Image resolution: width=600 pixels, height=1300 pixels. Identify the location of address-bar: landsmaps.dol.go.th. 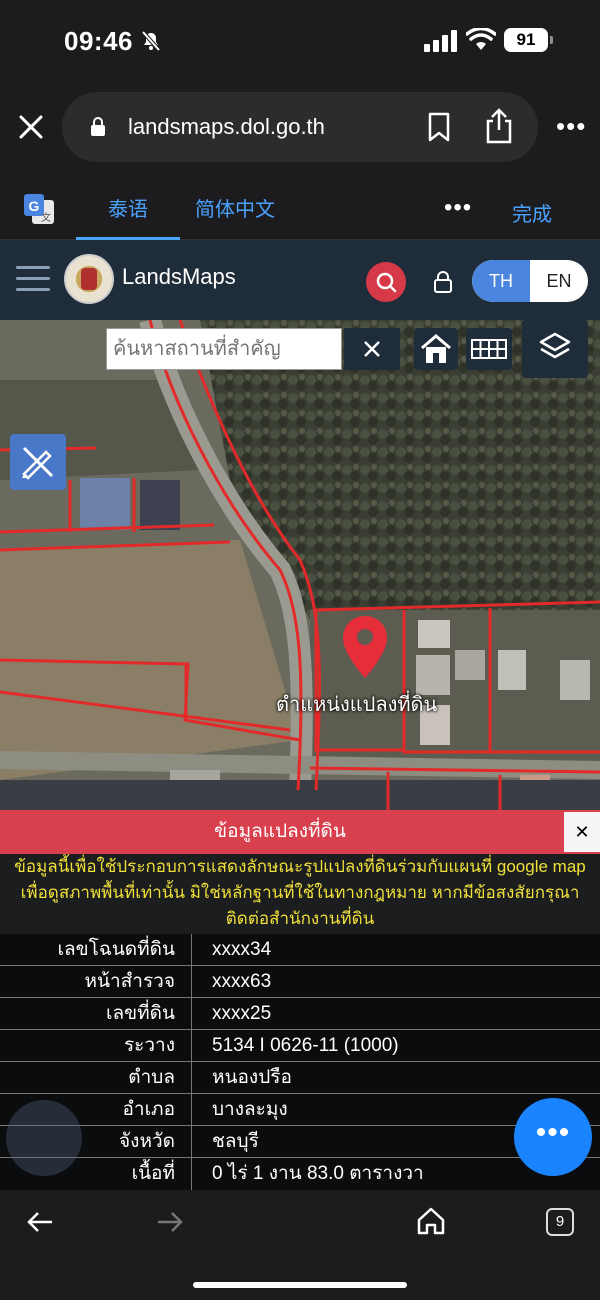
(300, 127).